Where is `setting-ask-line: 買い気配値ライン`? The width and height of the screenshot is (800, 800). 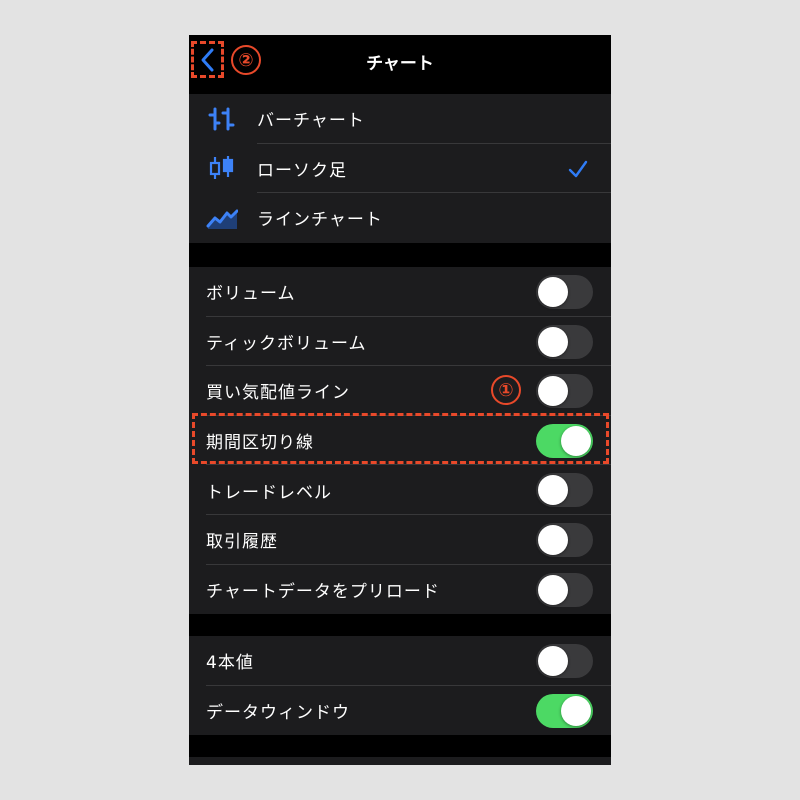 setting-ask-line: 買い気配値ライン is located at coordinates (400, 391).